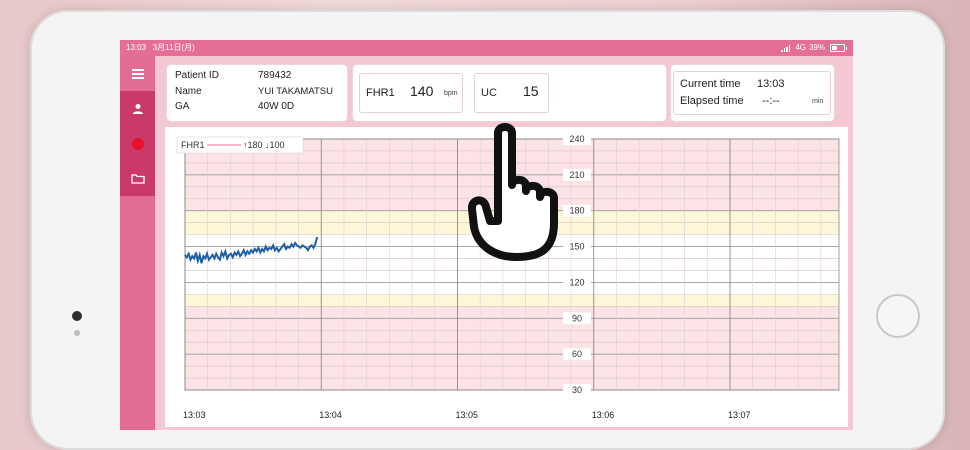  Describe the element at coordinates (486, 48) in the screenshot. I see `status-bar: 13:03 3月11日(月) 4G 39%` at that location.